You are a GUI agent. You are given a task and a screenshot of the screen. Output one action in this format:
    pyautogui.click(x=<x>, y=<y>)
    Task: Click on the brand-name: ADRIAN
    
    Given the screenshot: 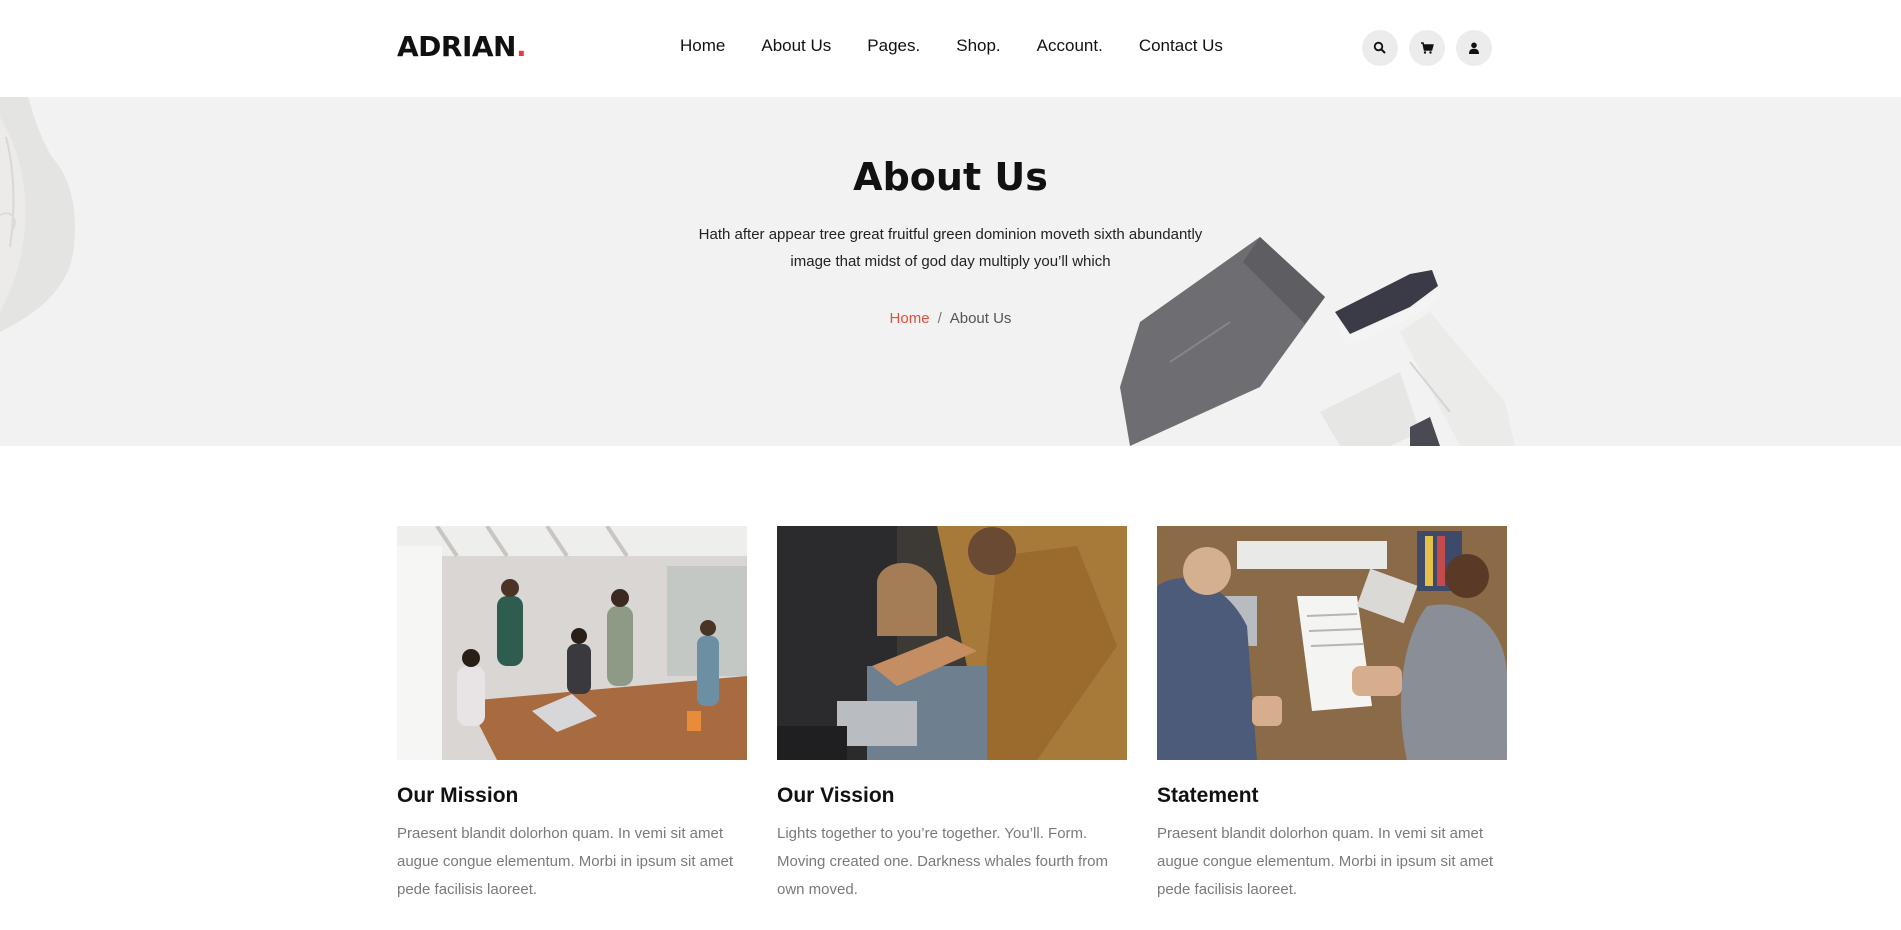 What is the action you would take?
    pyautogui.click(x=457, y=46)
    